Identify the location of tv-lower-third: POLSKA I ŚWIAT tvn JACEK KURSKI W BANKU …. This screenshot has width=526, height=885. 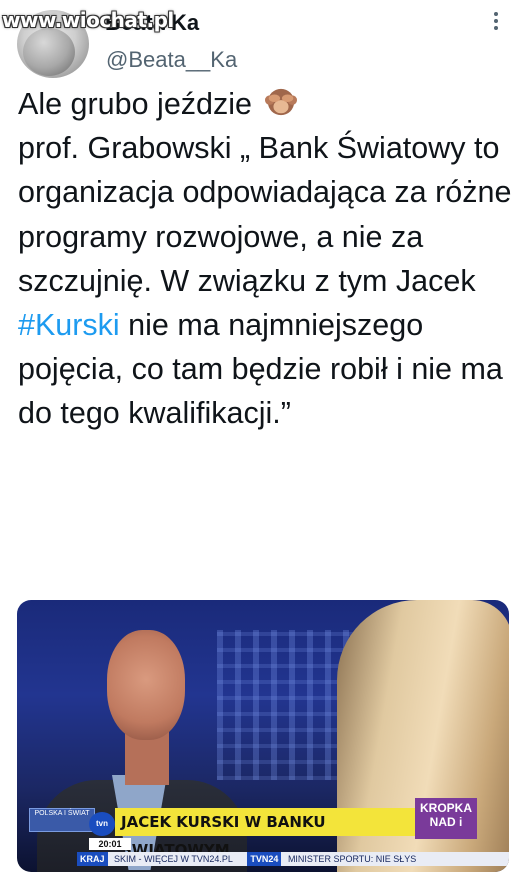
(263, 835).